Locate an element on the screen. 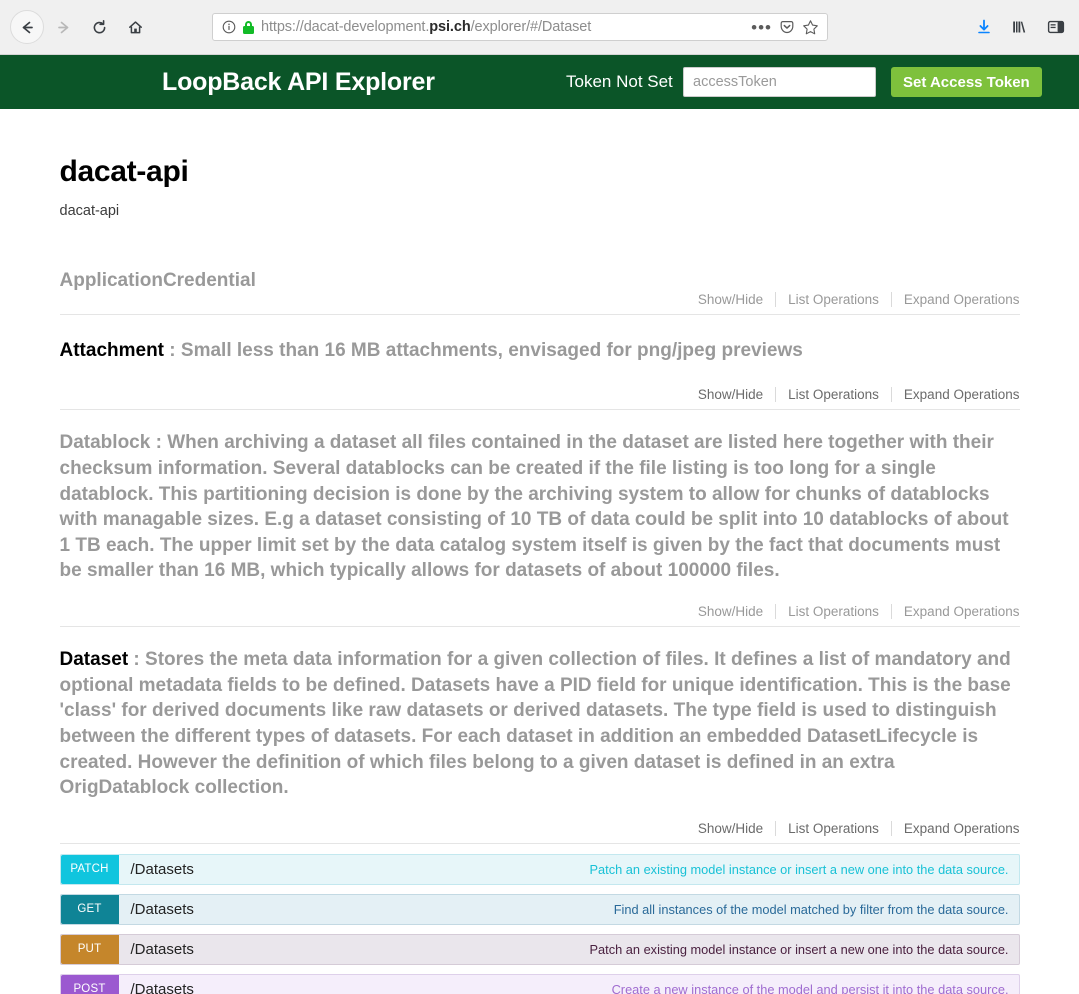  resource-heading: ApplicationCredential is located at coordinates (540, 281).